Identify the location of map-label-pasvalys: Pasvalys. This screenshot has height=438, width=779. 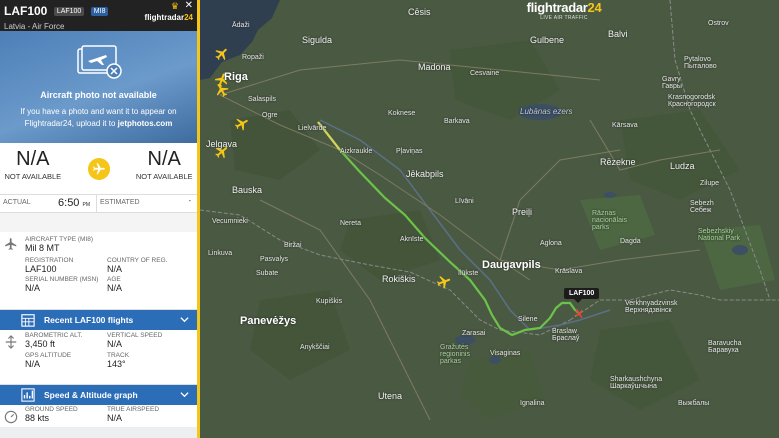
(274, 259).